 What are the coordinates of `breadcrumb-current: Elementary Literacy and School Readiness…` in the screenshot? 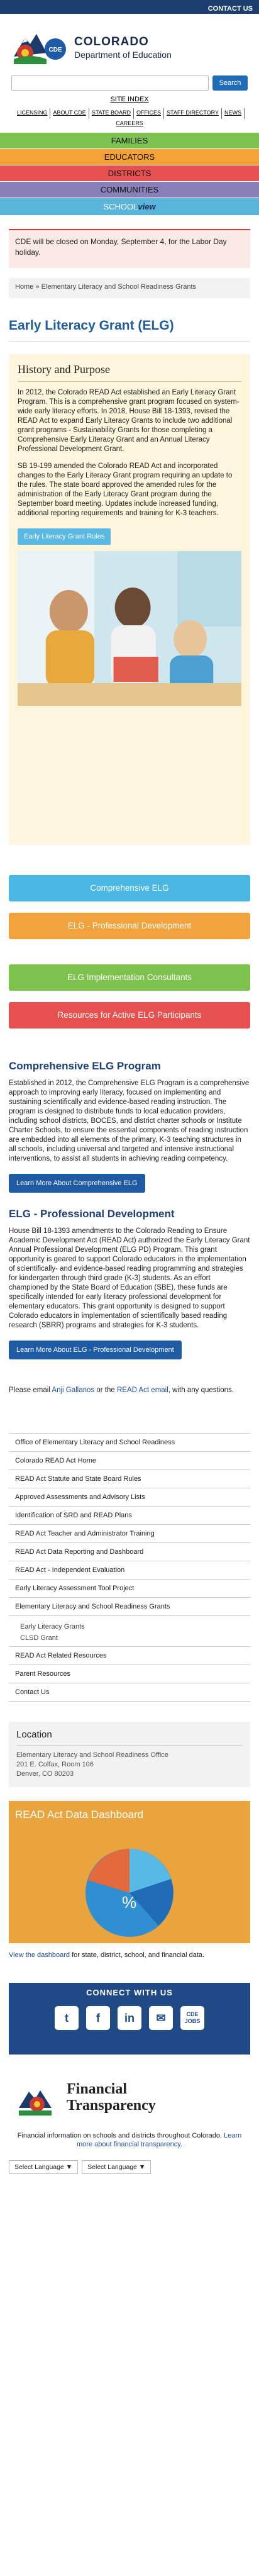 It's located at (119, 287).